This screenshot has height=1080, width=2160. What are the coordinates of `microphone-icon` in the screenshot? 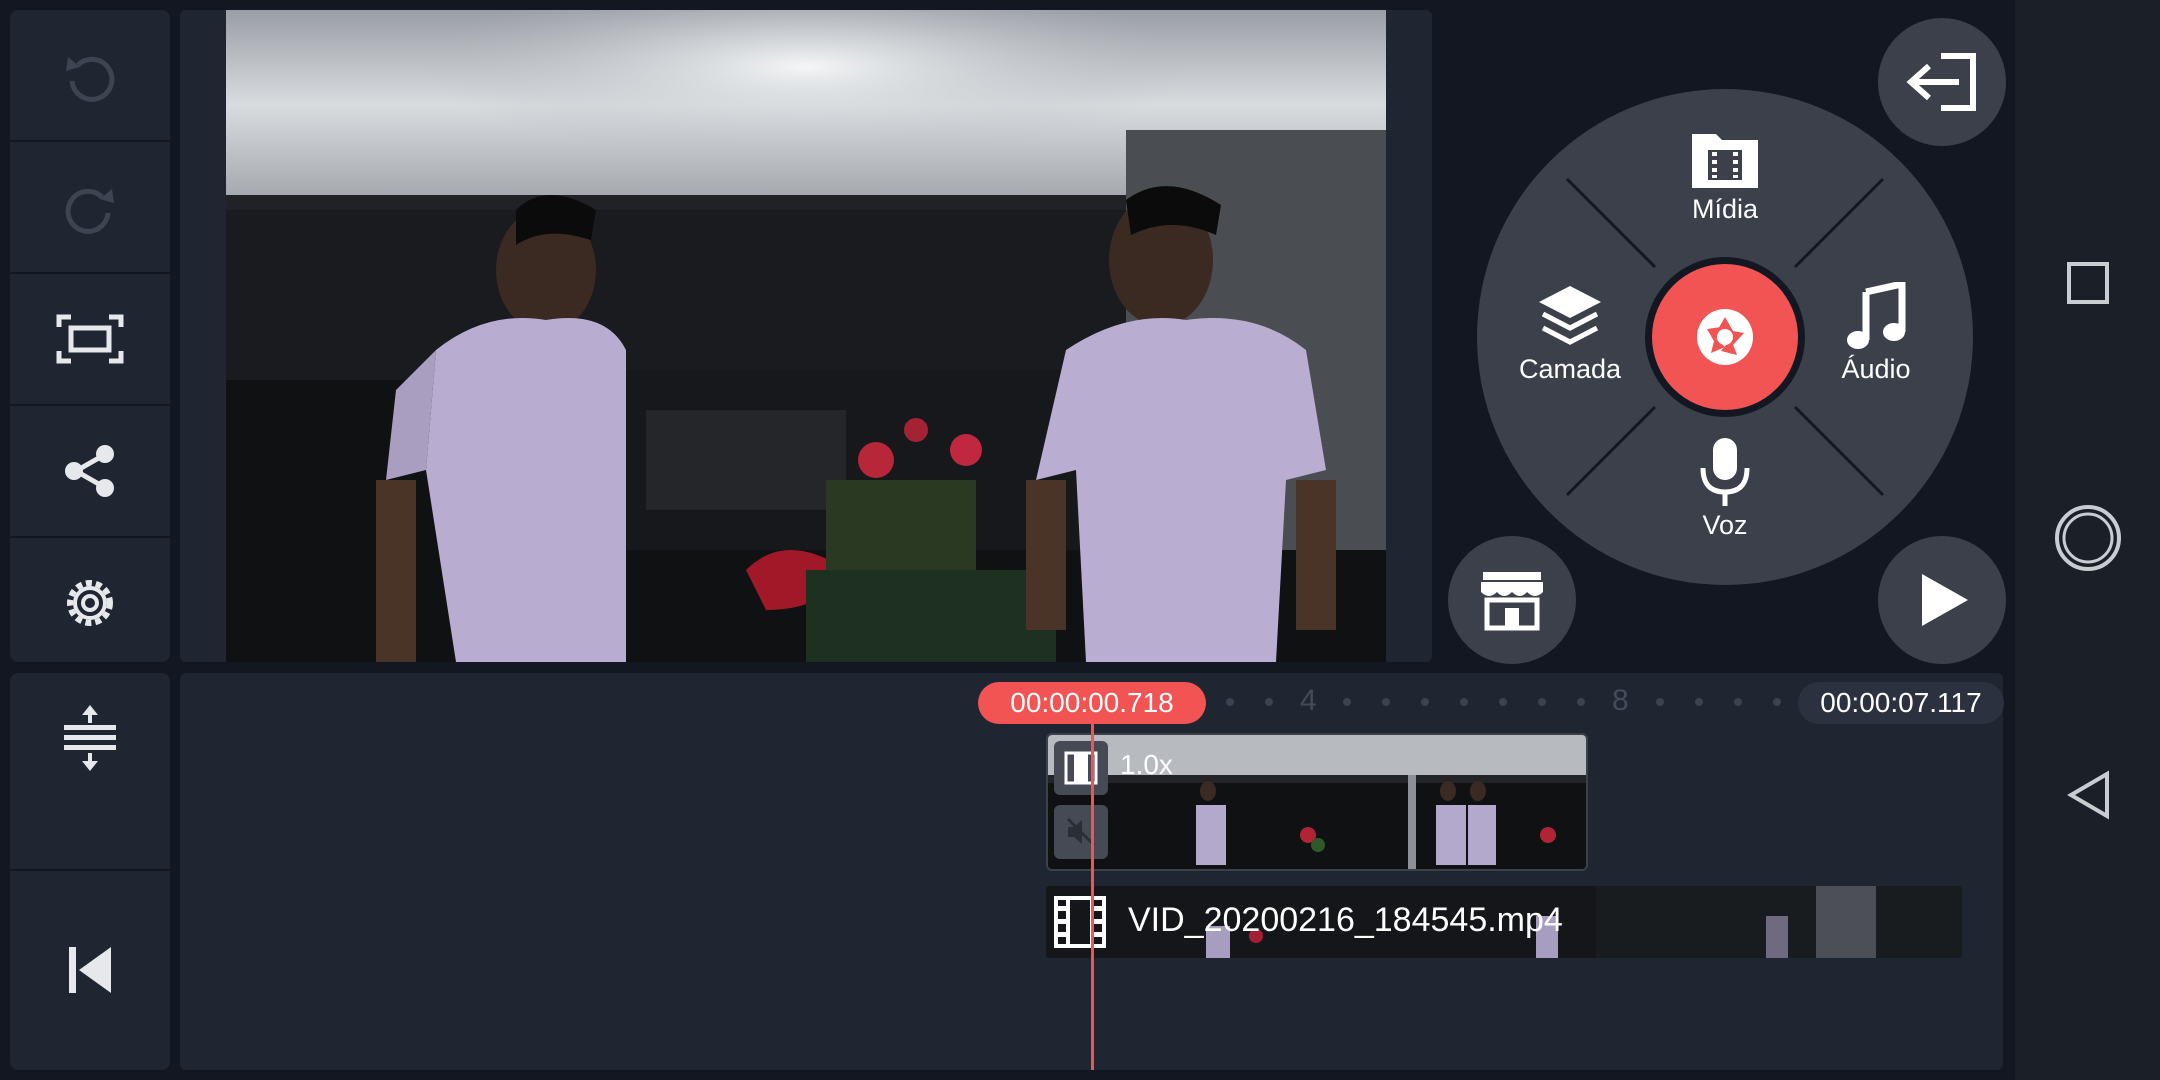 It's located at (1725, 472).